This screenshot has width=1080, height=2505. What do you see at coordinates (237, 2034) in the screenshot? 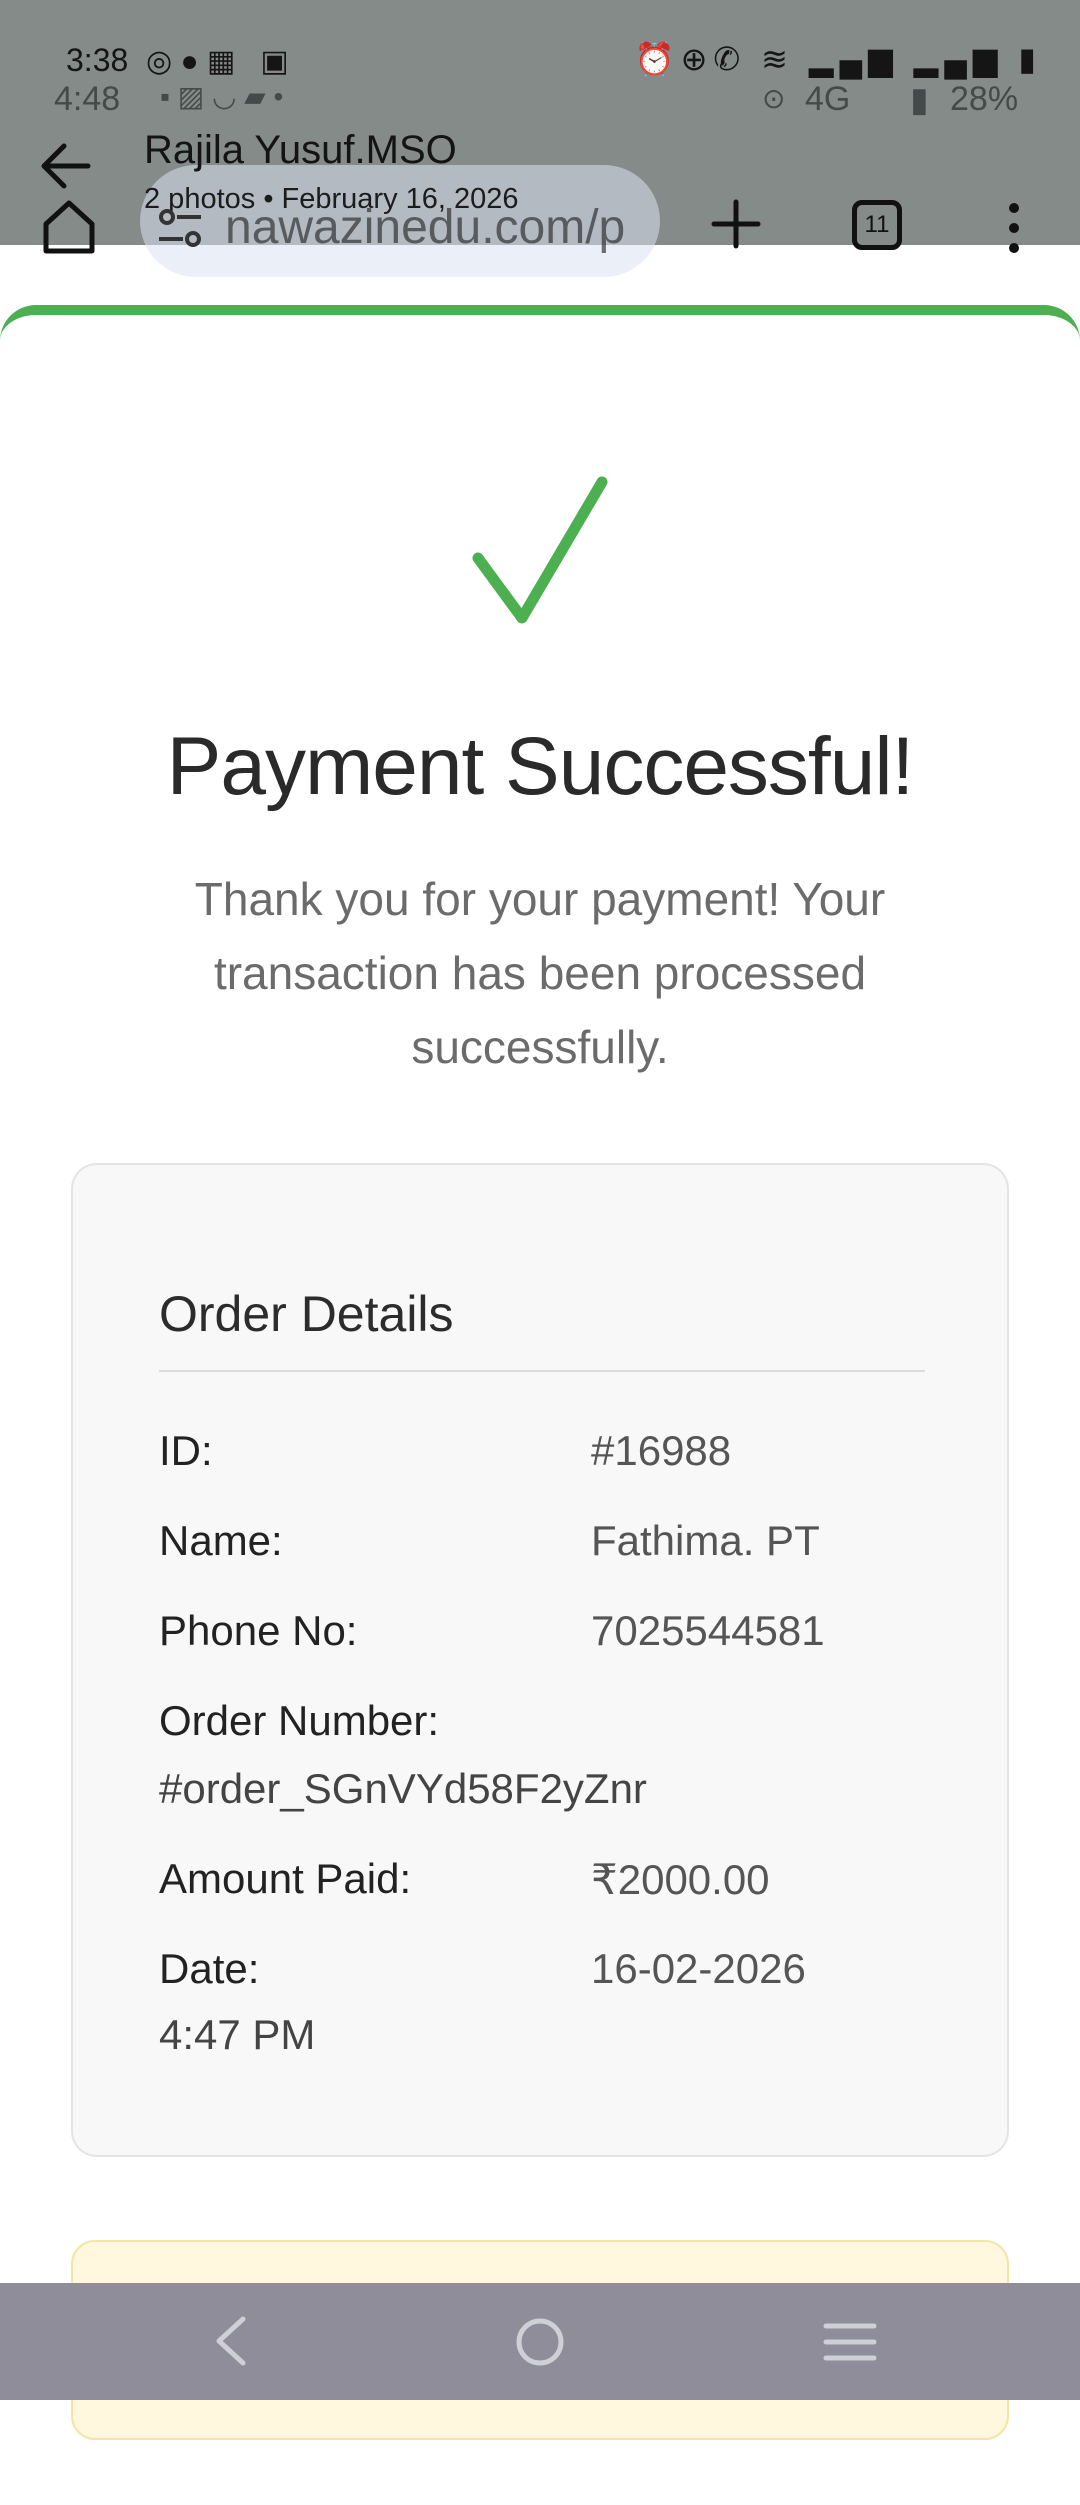
I see `time-value: 4:47 PM` at bounding box center [237, 2034].